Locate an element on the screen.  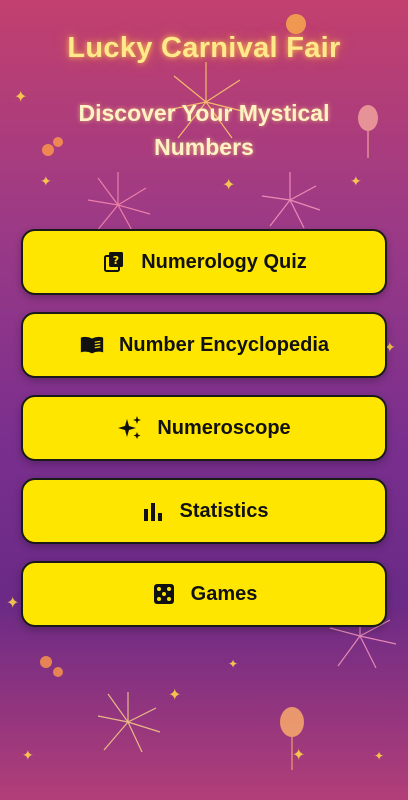
app-subtitle: Discover Your Mystical Numbers is located at coordinates (204, 130).